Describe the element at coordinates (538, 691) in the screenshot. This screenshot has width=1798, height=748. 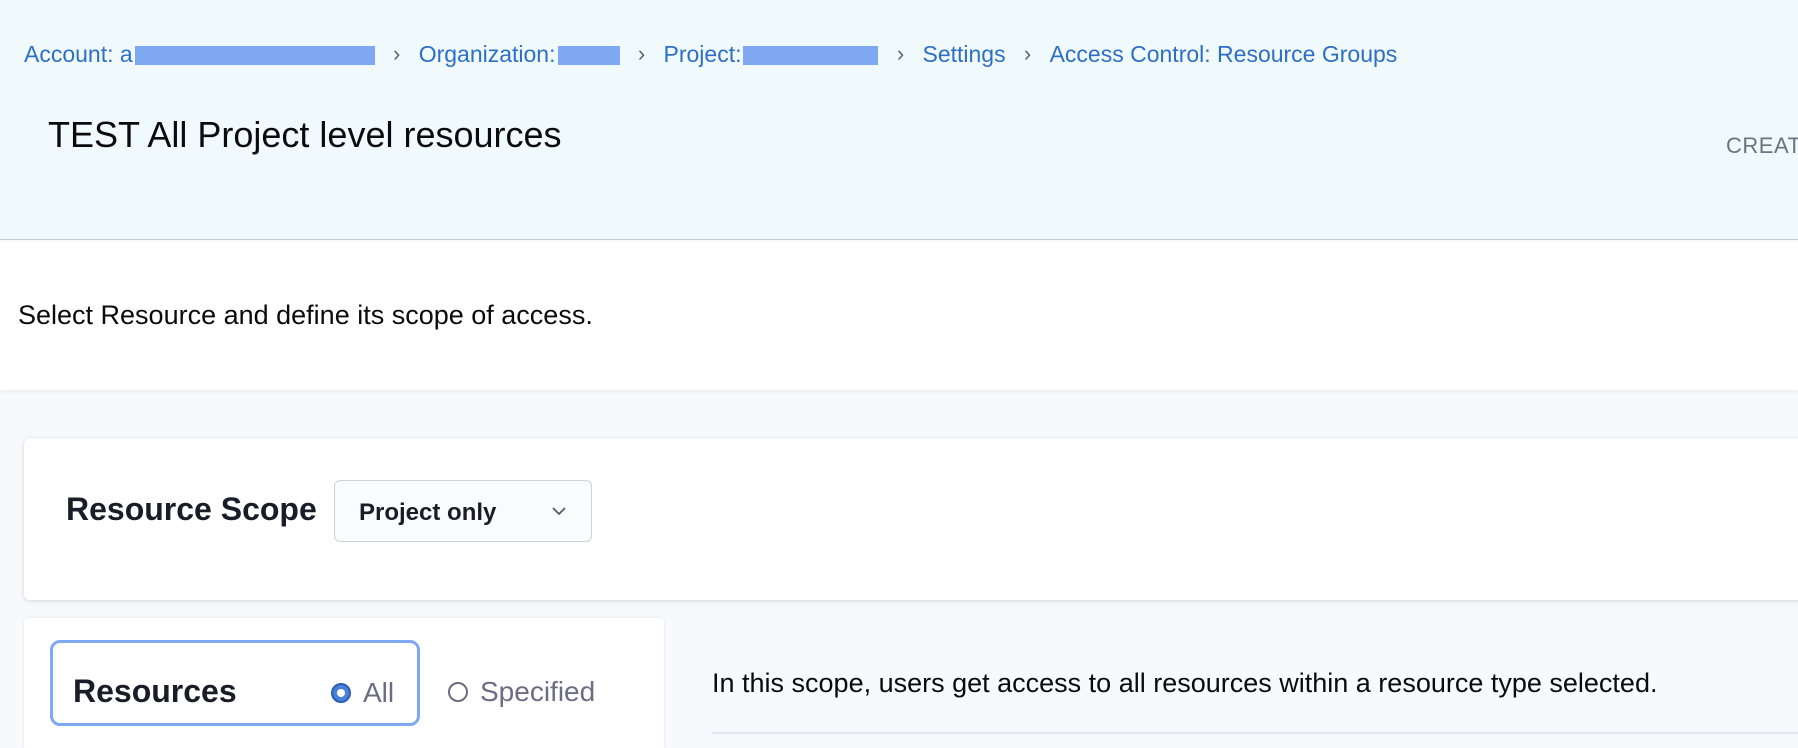
I see `radio-specified-label: Specified` at that location.